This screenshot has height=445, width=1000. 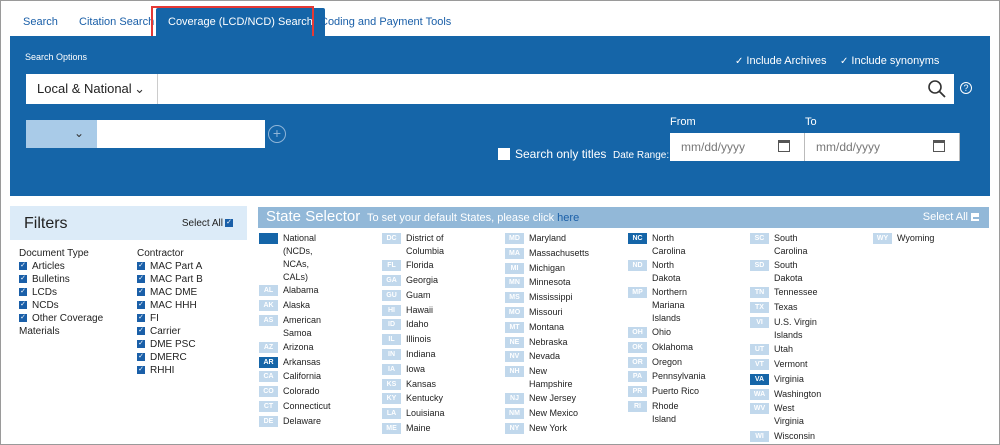 I want to click on state-abbr-badge: DC, so click(x=391, y=238).